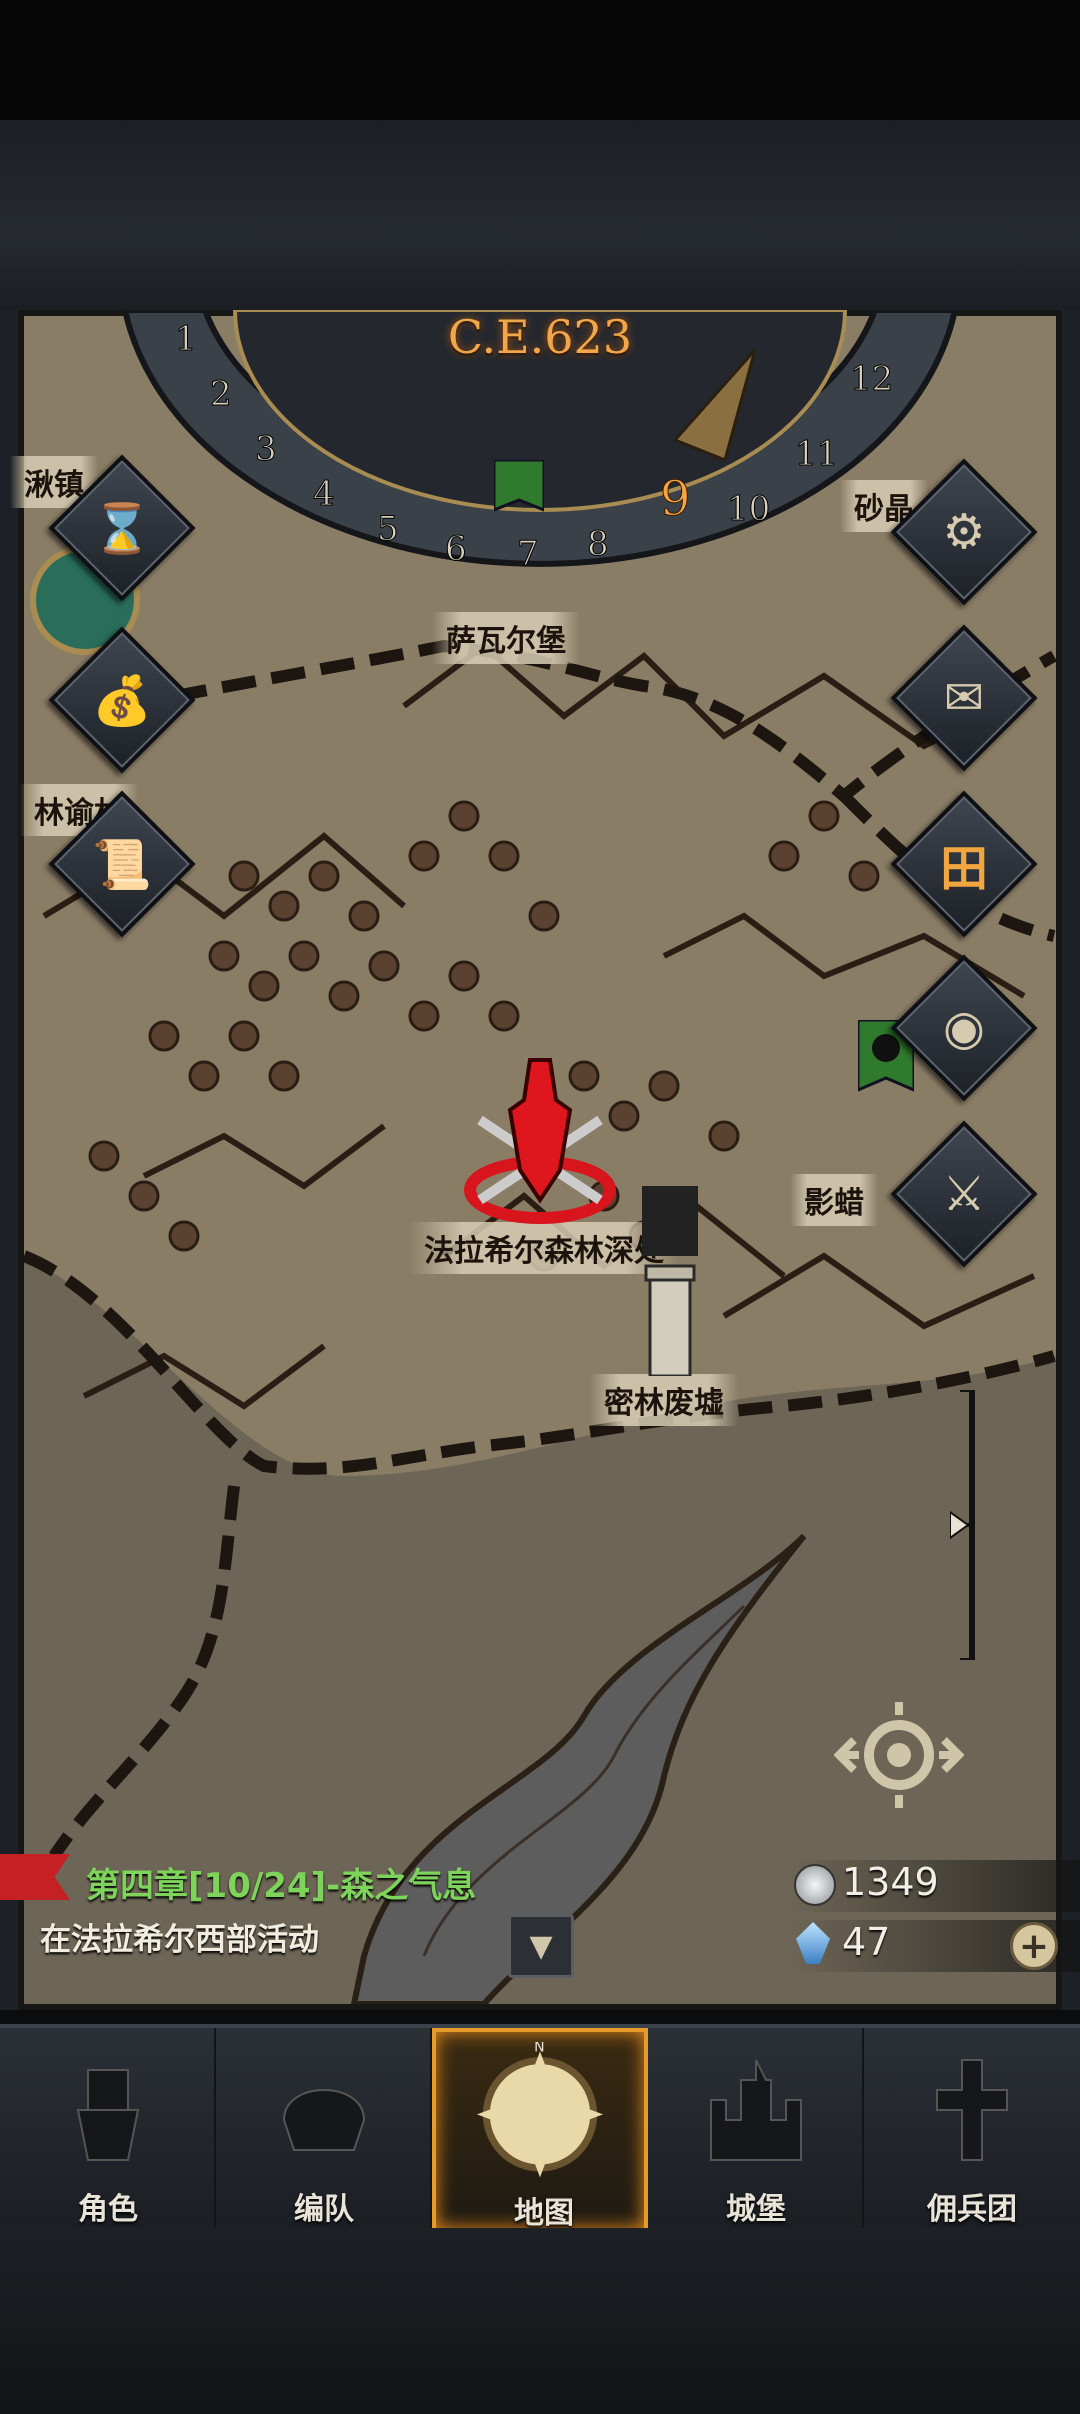 This screenshot has width=1080, height=2414. What do you see at coordinates (9, 1160) in the screenshot?
I see `left-frame` at bounding box center [9, 1160].